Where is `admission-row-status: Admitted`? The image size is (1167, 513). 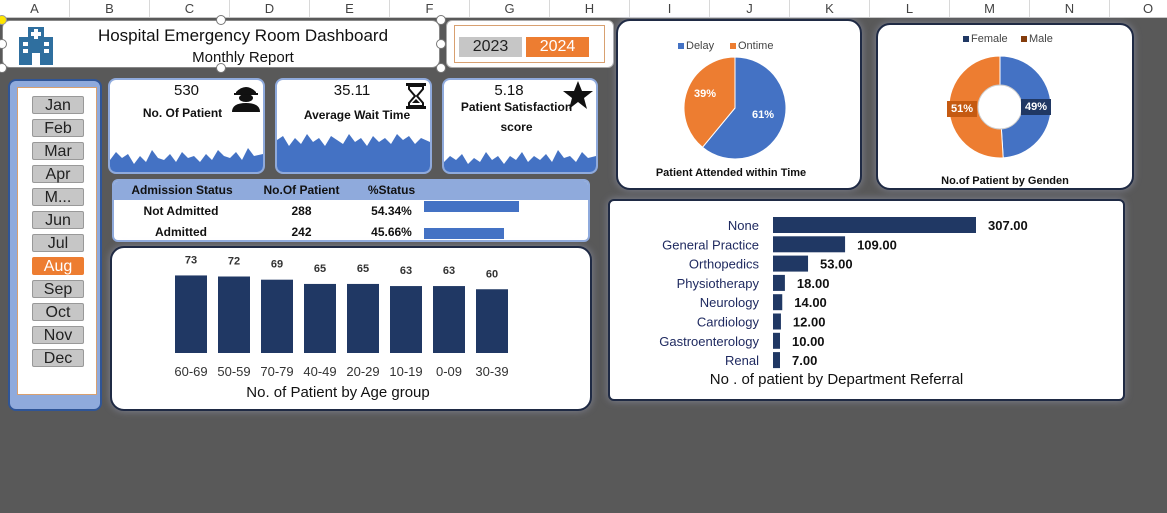 admission-row-status: Admitted is located at coordinates (181, 232).